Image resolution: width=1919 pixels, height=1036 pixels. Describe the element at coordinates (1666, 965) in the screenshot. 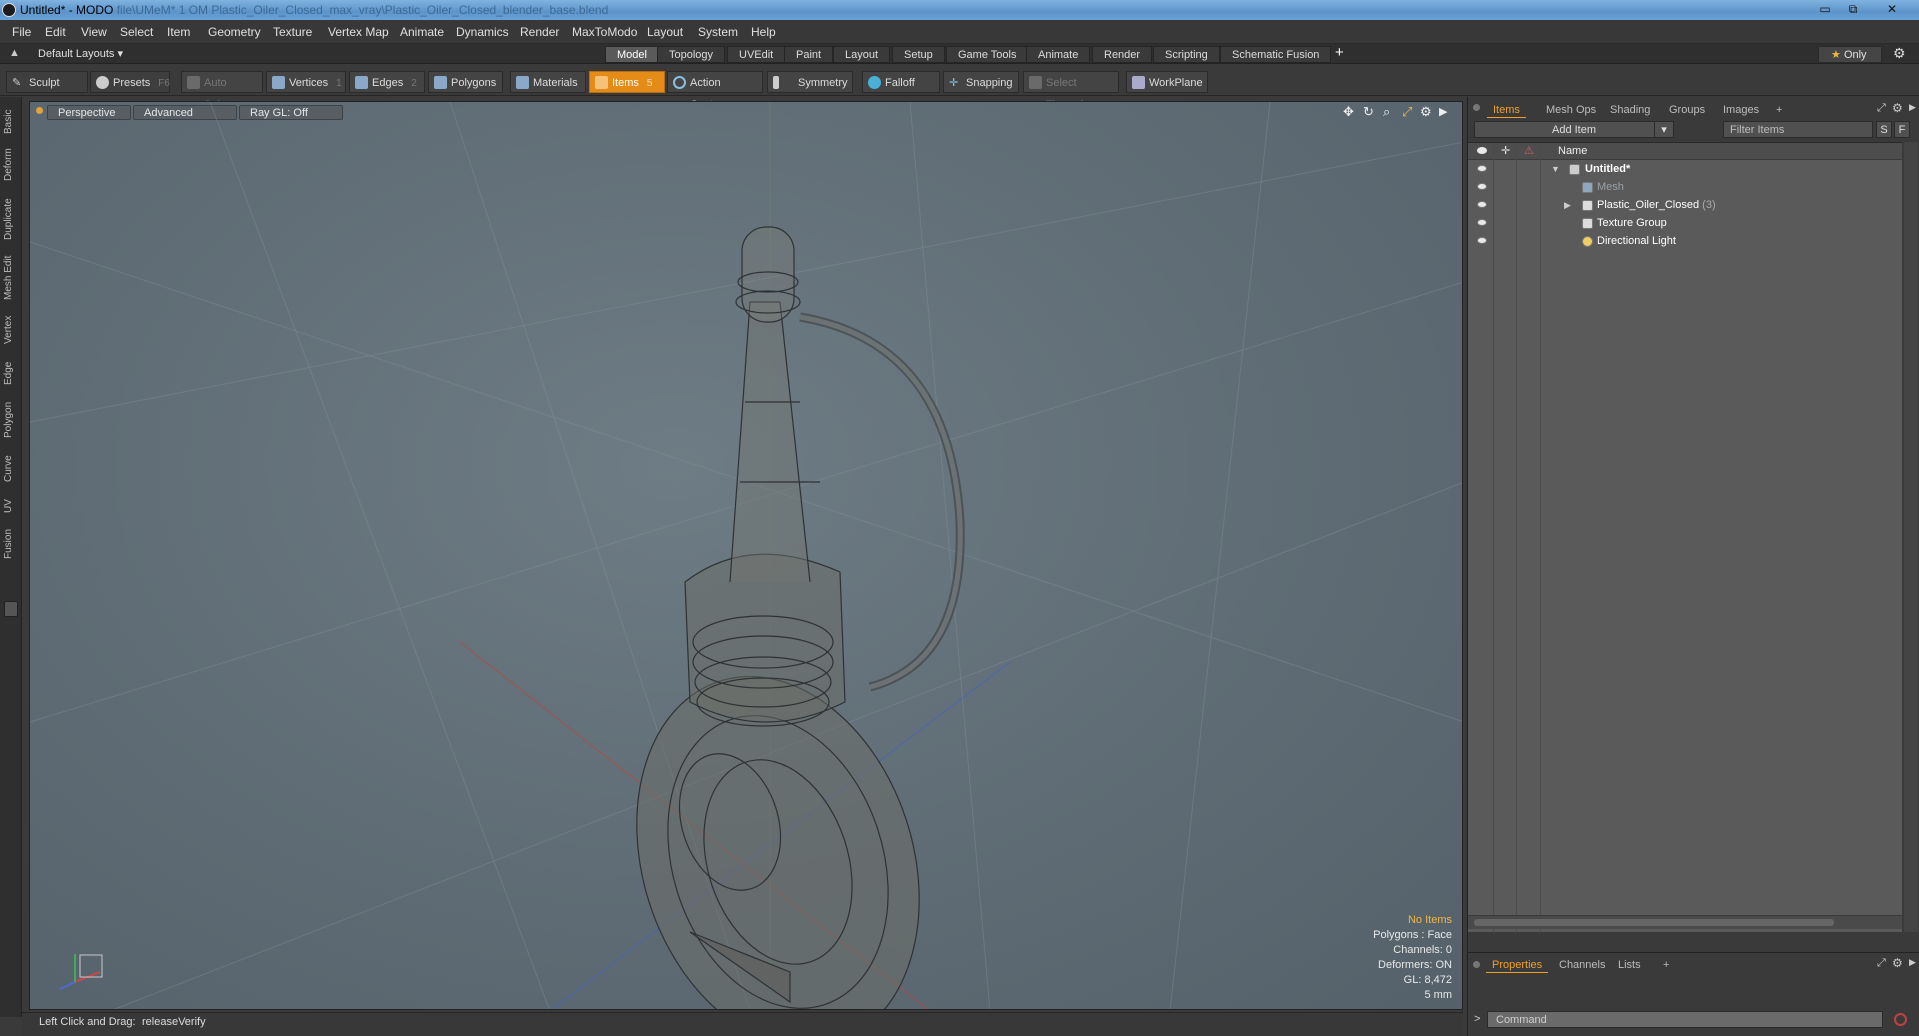

I see `add-properties-tab-button: +` at that location.